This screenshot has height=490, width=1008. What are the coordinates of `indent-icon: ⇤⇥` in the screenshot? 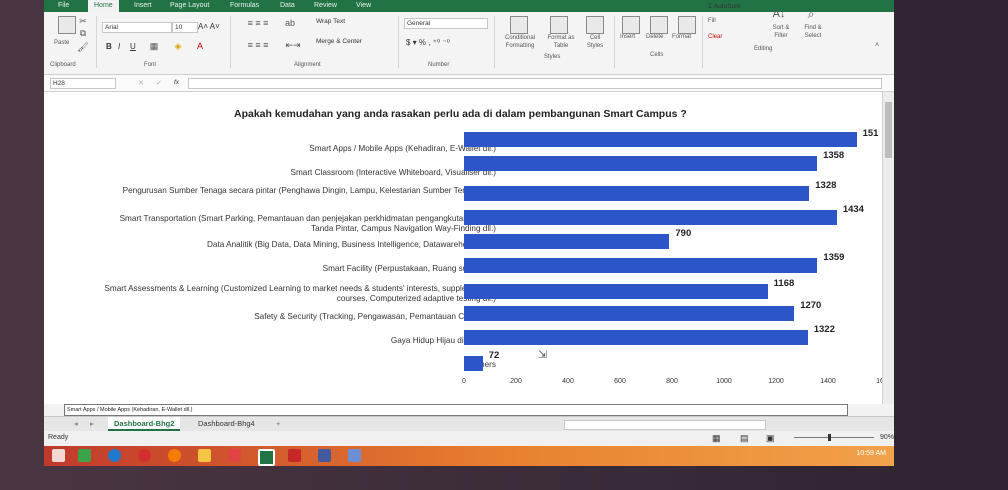 It's located at (293, 45).